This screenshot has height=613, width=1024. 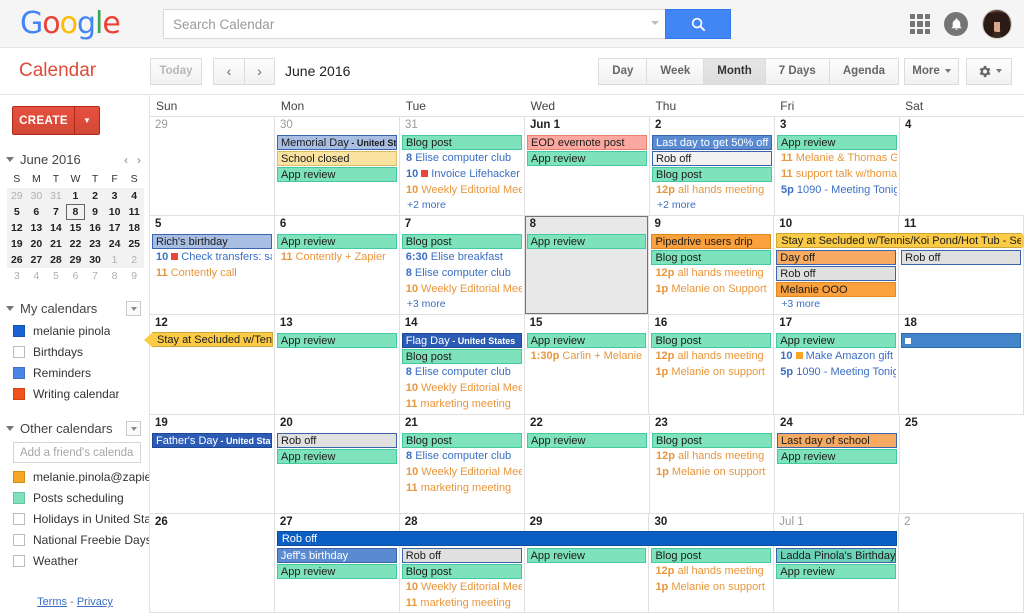 What do you see at coordinates (837, 423) in the screenshot?
I see `day-number: 24` at bounding box center [837, 423].